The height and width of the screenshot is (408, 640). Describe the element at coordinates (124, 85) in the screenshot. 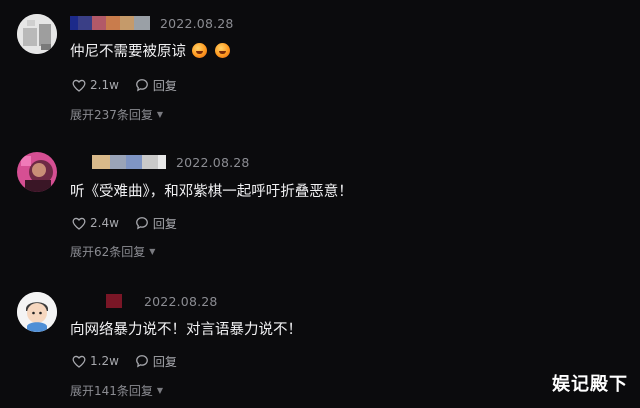

I see `comment-actions: 2.1w 回复` at that location.